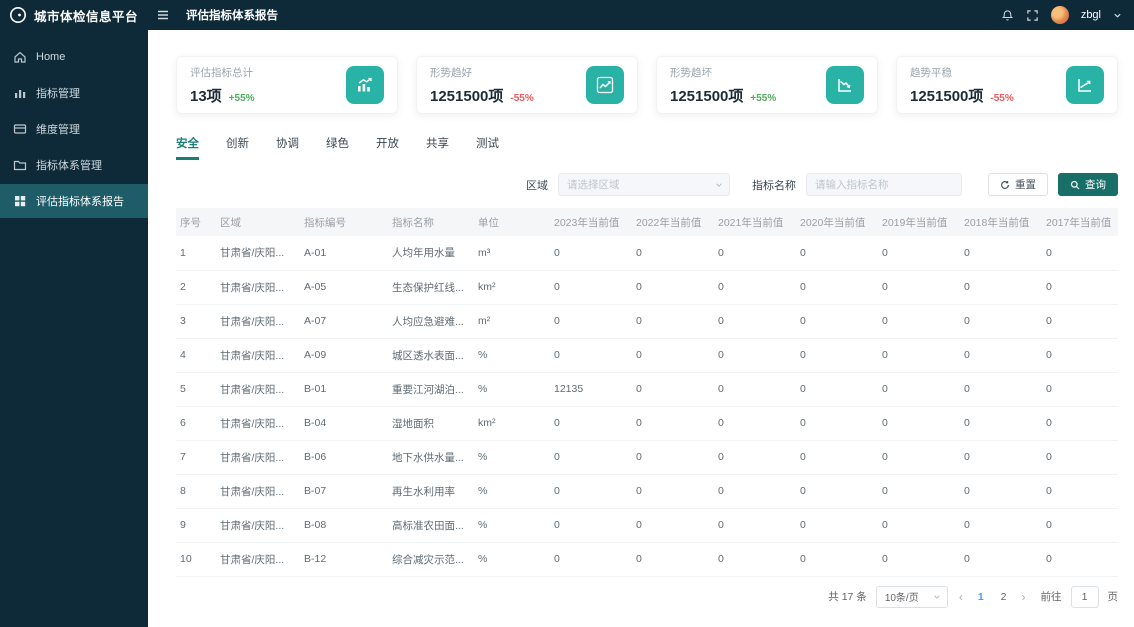 The image size is (1134, 627). What do you see at coordinates (673, 222) in the screenshot?
I see `column-header: 2022年当前值` at bounding box center [673, 222].